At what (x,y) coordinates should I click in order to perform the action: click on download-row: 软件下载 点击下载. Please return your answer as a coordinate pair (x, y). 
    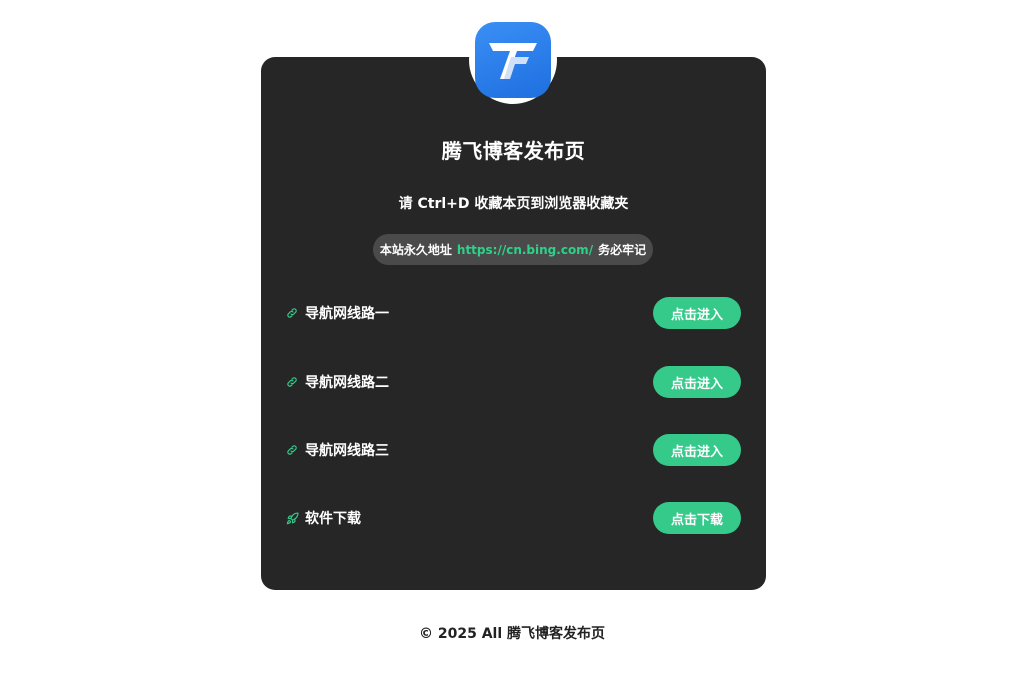
    Looking at the image, I should click on (513, 518).